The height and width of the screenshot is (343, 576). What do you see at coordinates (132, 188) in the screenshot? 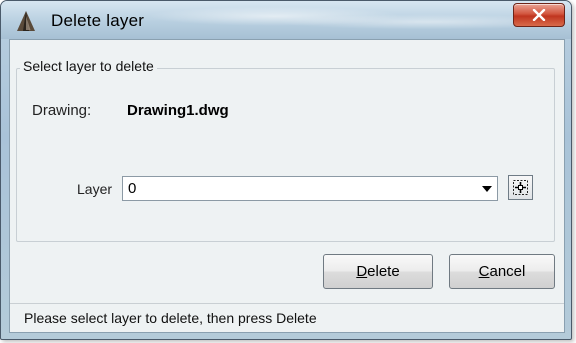
I see `layer-select-value: 0` at bounding box center [132, 188].